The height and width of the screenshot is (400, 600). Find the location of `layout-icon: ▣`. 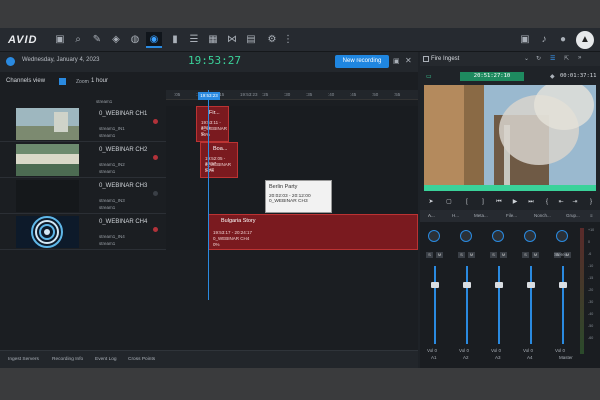

layout-icon: ▣ is located at coordinates (525, 40).